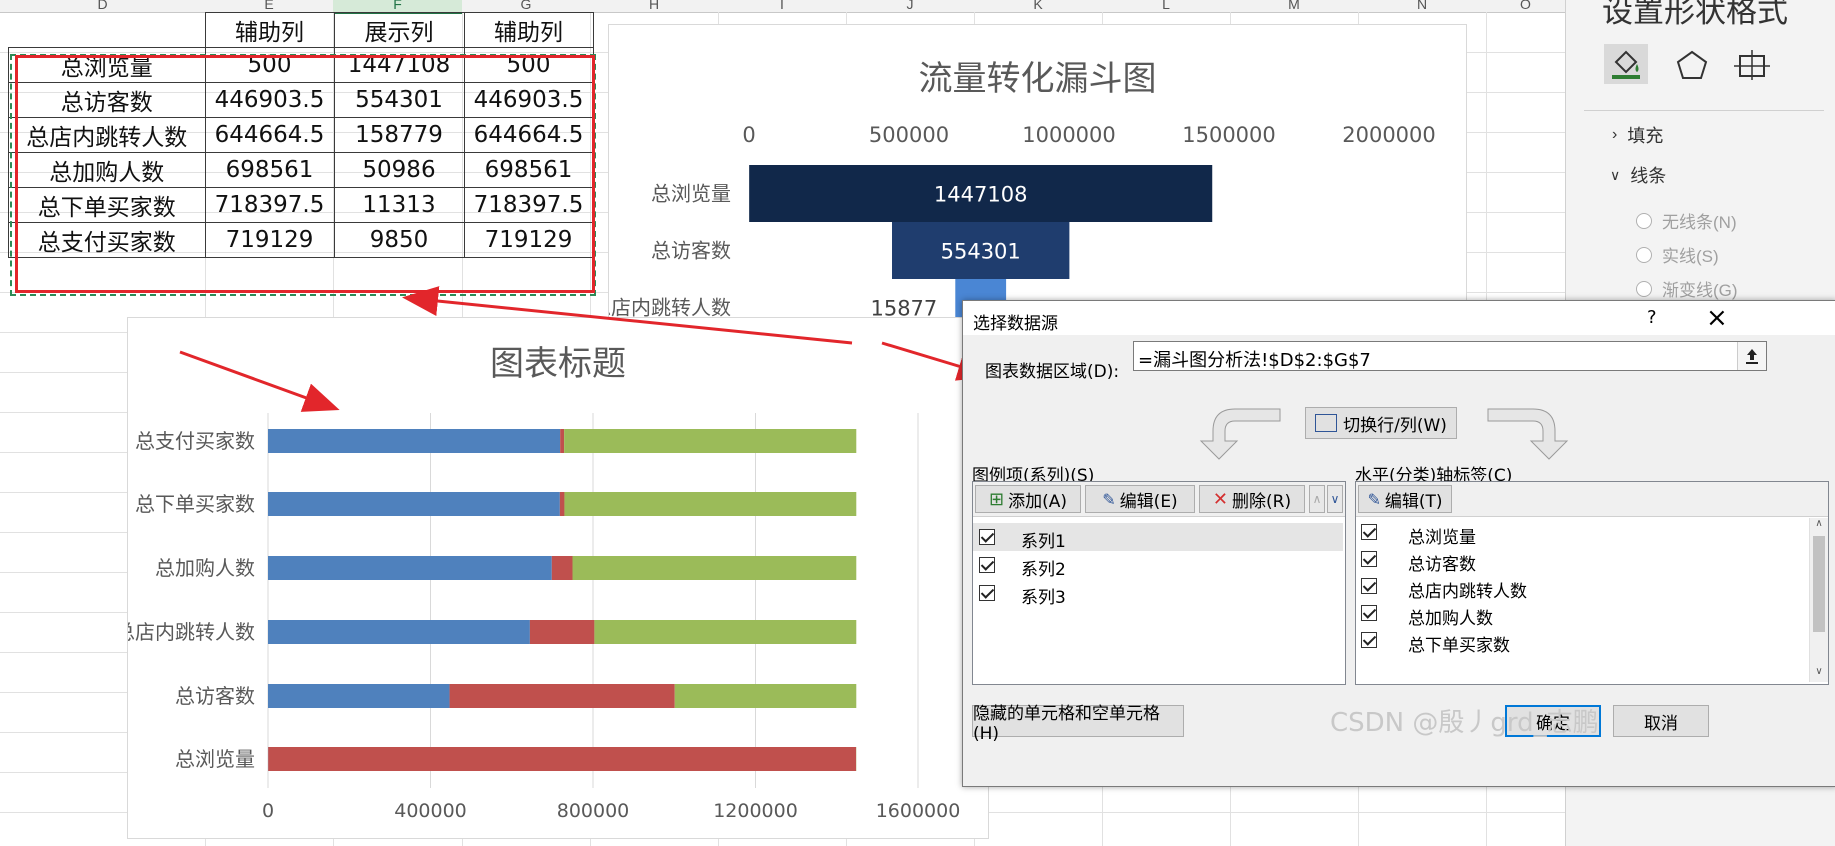 The width and height of the screenshot is (1835, 846). What do you see at coordinates (1442, 565) in the screenshot?
I see `category-name: 总访客数` at bounding box center [1442, 565].